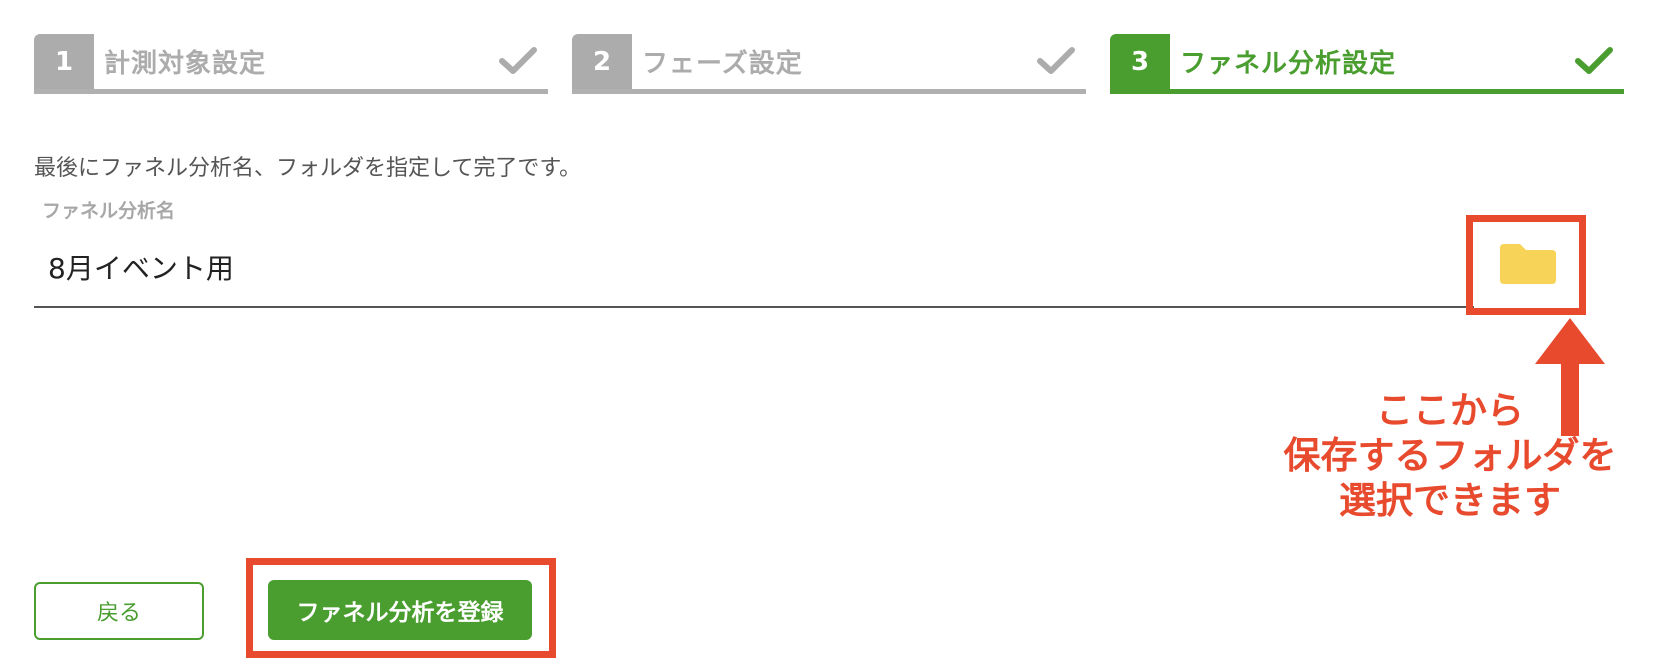 The image size is (1676, 670). I want to click on funnel-name-label: ファネル分析名, so click(109, 211).